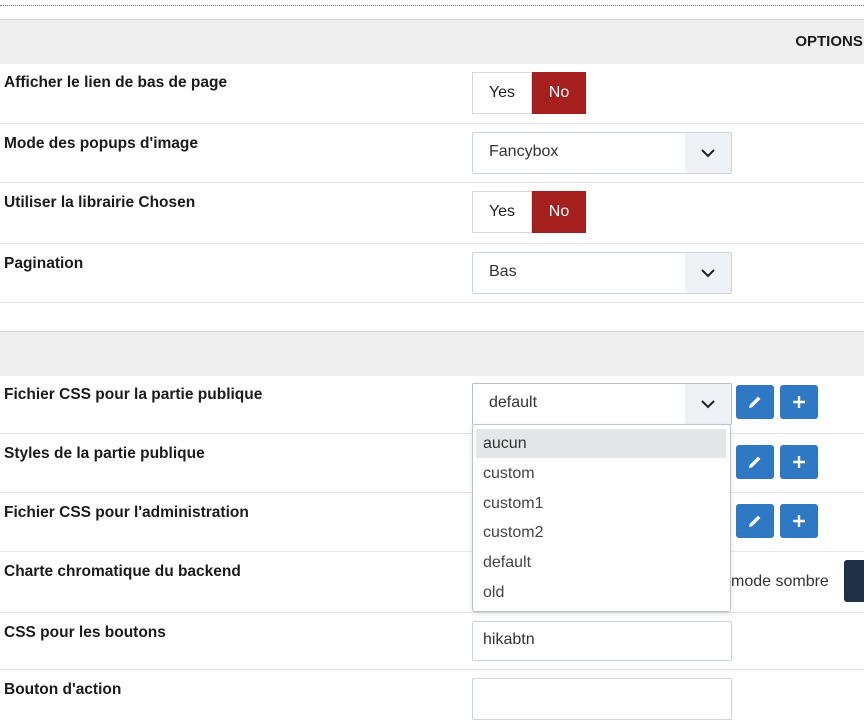 Image resolution: width=864 pixels, height=720 pixels. Describe the element at coordinates (524, 151) in the screenshot. I see `popup-mode-value: Fancybox` at that location.